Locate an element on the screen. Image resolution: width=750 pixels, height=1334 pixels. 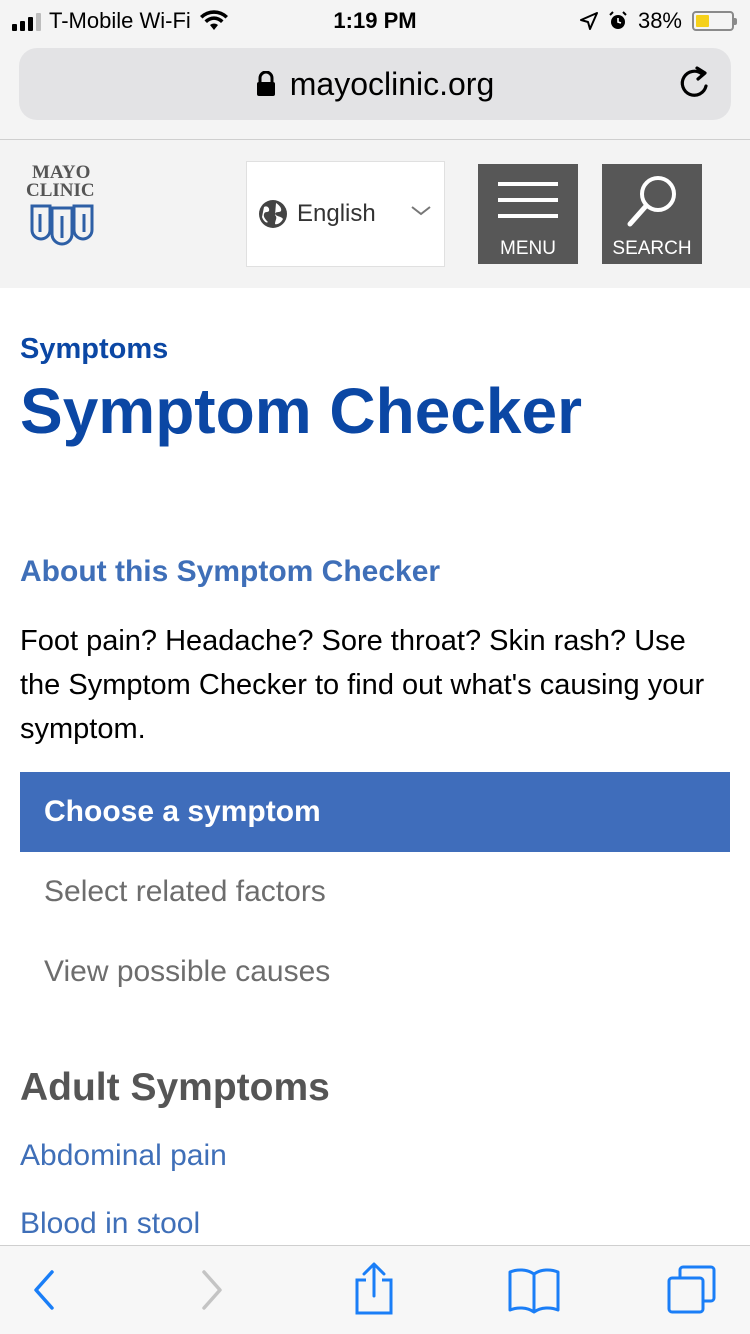
menu-label: MENU is located at coordinates (528, 248).